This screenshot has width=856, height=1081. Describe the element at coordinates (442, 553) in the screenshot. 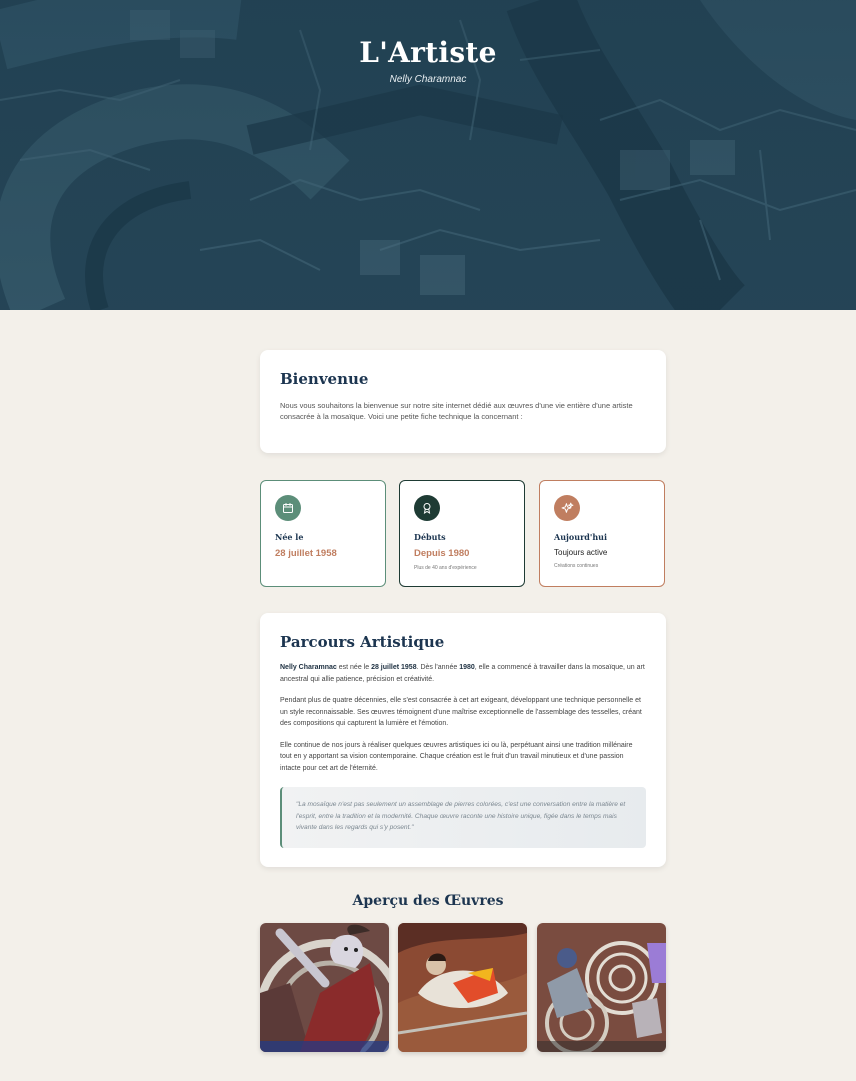

I see `fact-value: Depuis 1980` at that location.